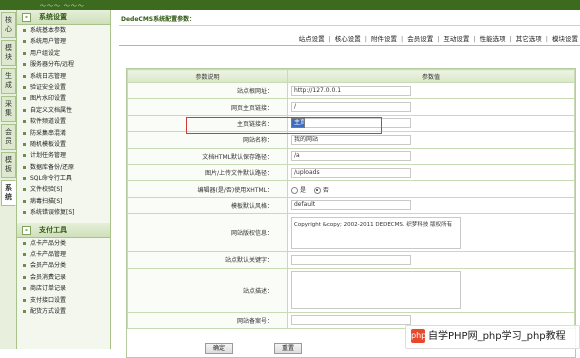 This screenshot has width=580, height=358. Describe the element at coordinates (51, 179) in the screenshot. I see `sidebar-item-label: SQL命令行工具` at that location.